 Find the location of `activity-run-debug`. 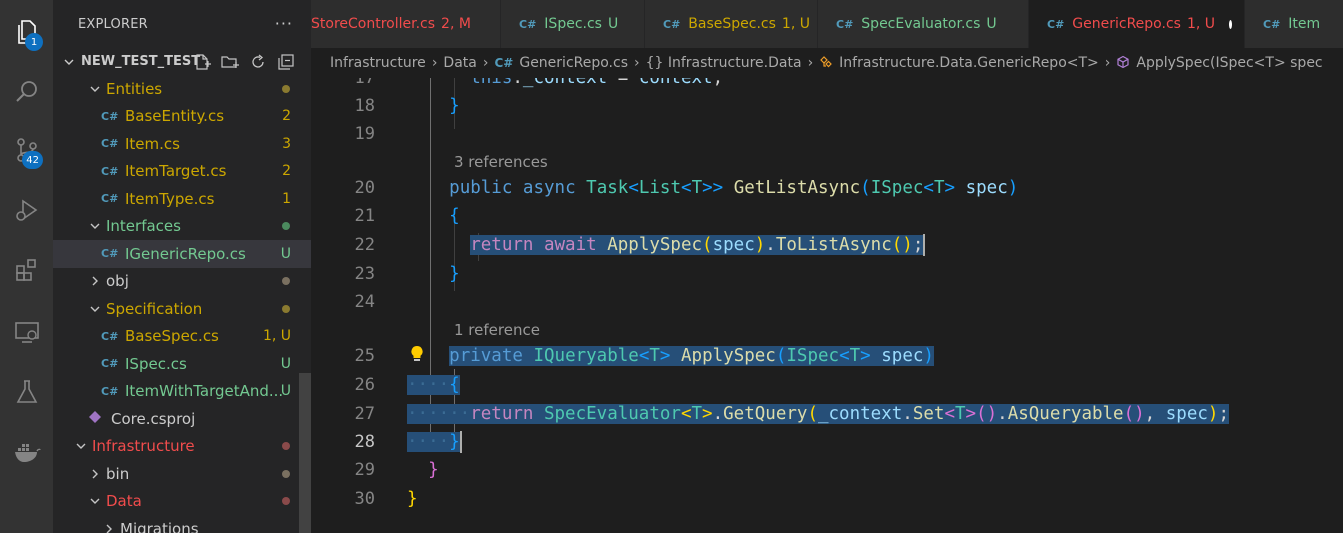

activity-run-debug is located at coordinates (26, 212).